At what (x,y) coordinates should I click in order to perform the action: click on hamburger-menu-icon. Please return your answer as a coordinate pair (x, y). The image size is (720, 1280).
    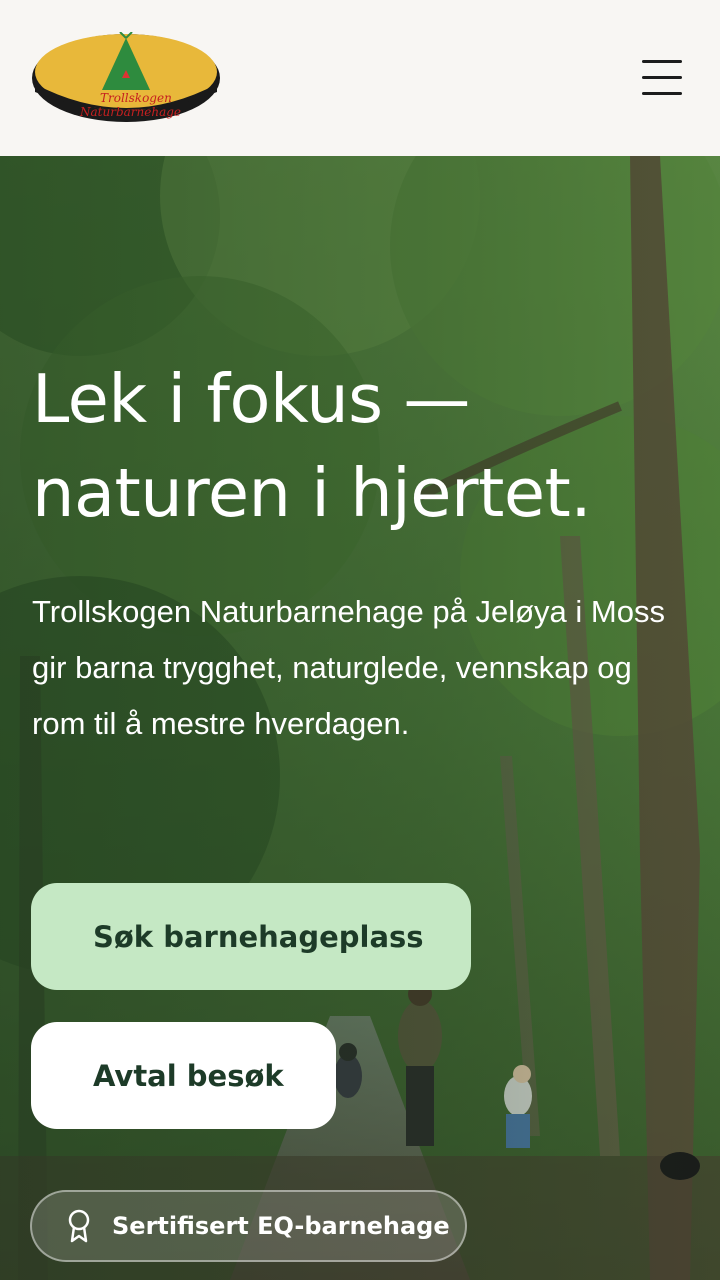
    Looking at the image, I should click on (662, 61).